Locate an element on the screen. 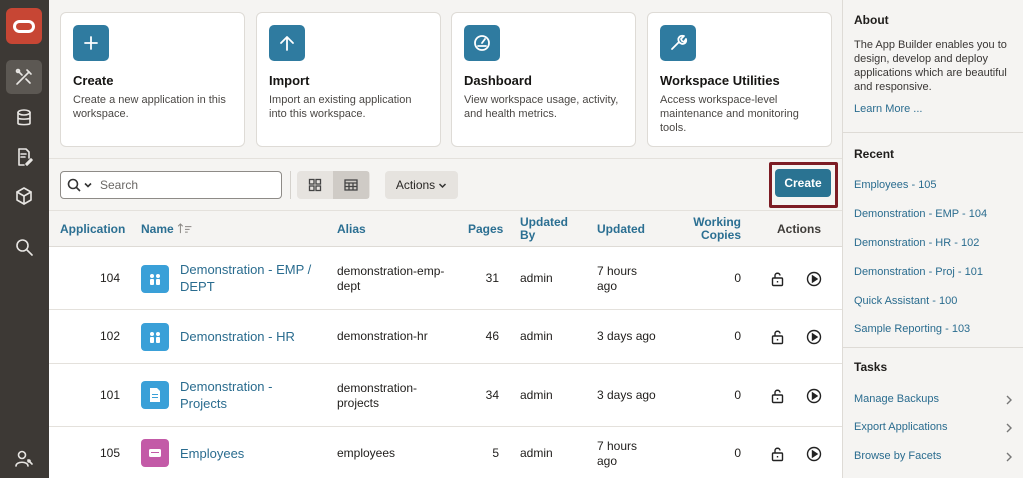  package-icon is located at coordinates (24, 196).